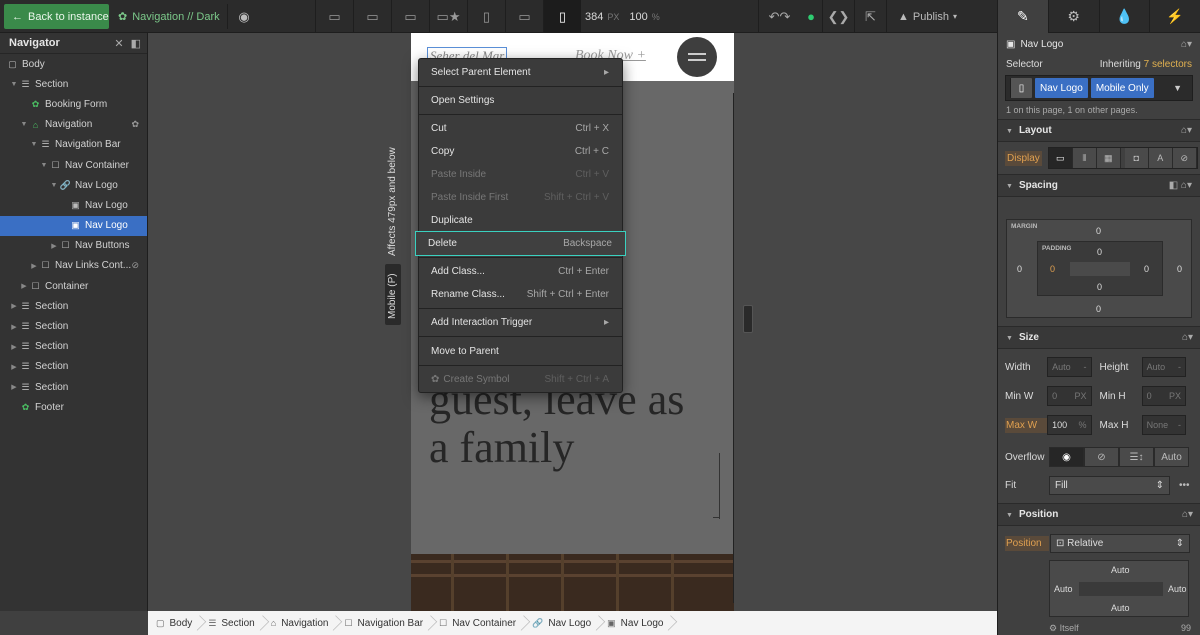  Describe the element at coordinates (520, 351) in the screenshot. I see `menu-item-move-to-parent: Move to Parent` at that location.